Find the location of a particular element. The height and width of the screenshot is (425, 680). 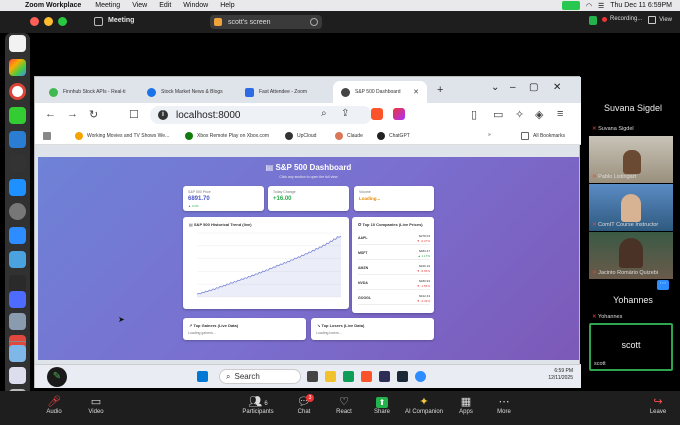

bookmark-upcloud: UpCloud is located at coordinates (300, 136).